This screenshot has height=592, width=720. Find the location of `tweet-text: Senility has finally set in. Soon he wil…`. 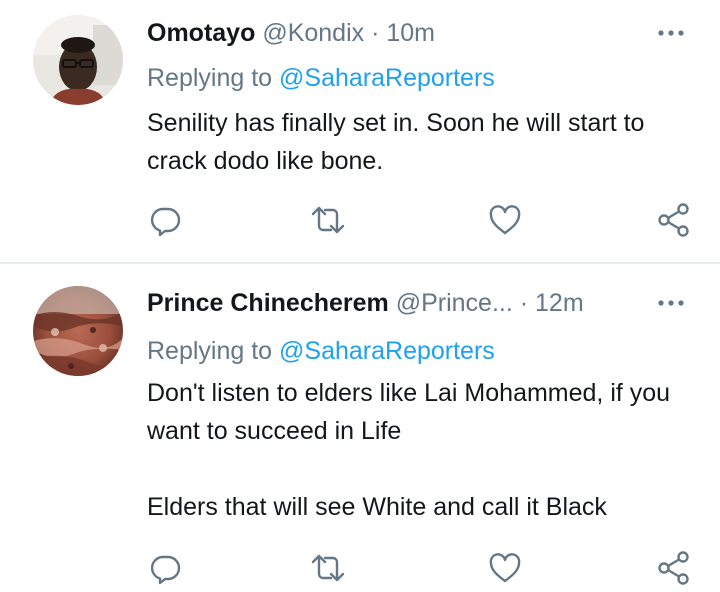

tweet-text: Senility has finally set in. Soon he wil… is located at coordinates (419, 142).